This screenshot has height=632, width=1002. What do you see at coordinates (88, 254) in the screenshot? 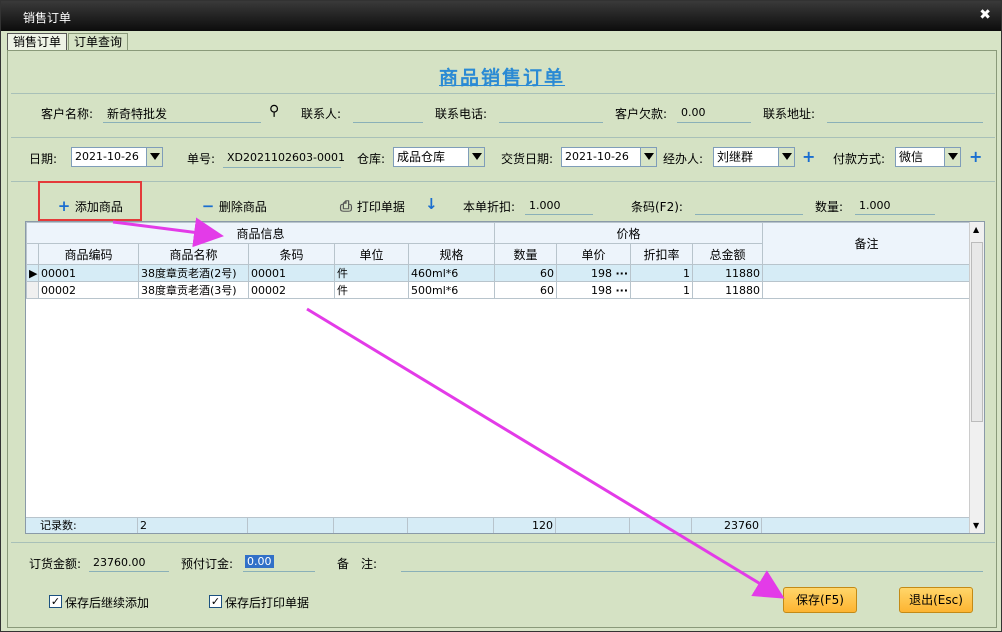
I see `column-header-code: 商品编码` at bounding box center [88, 254].